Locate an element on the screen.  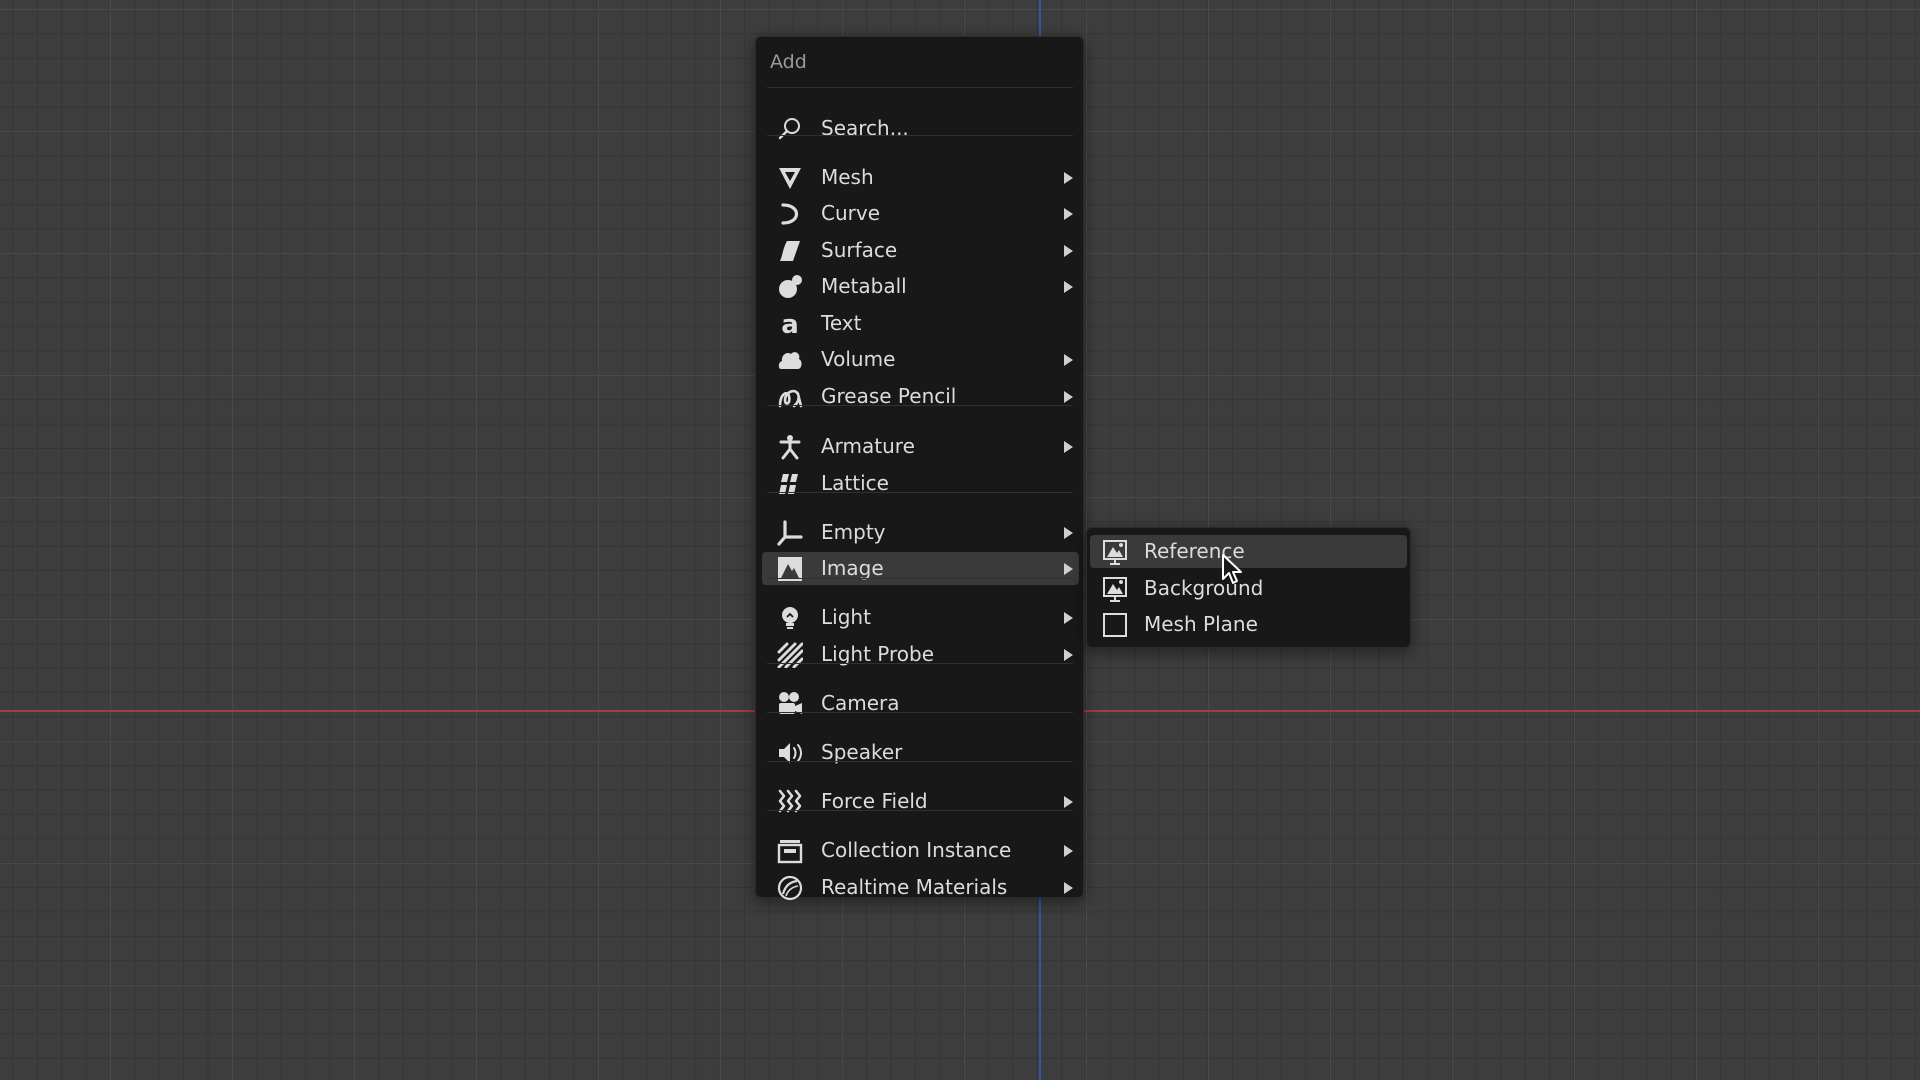
menu-item-metaball: Metaball is located at coordinates (920, 286).